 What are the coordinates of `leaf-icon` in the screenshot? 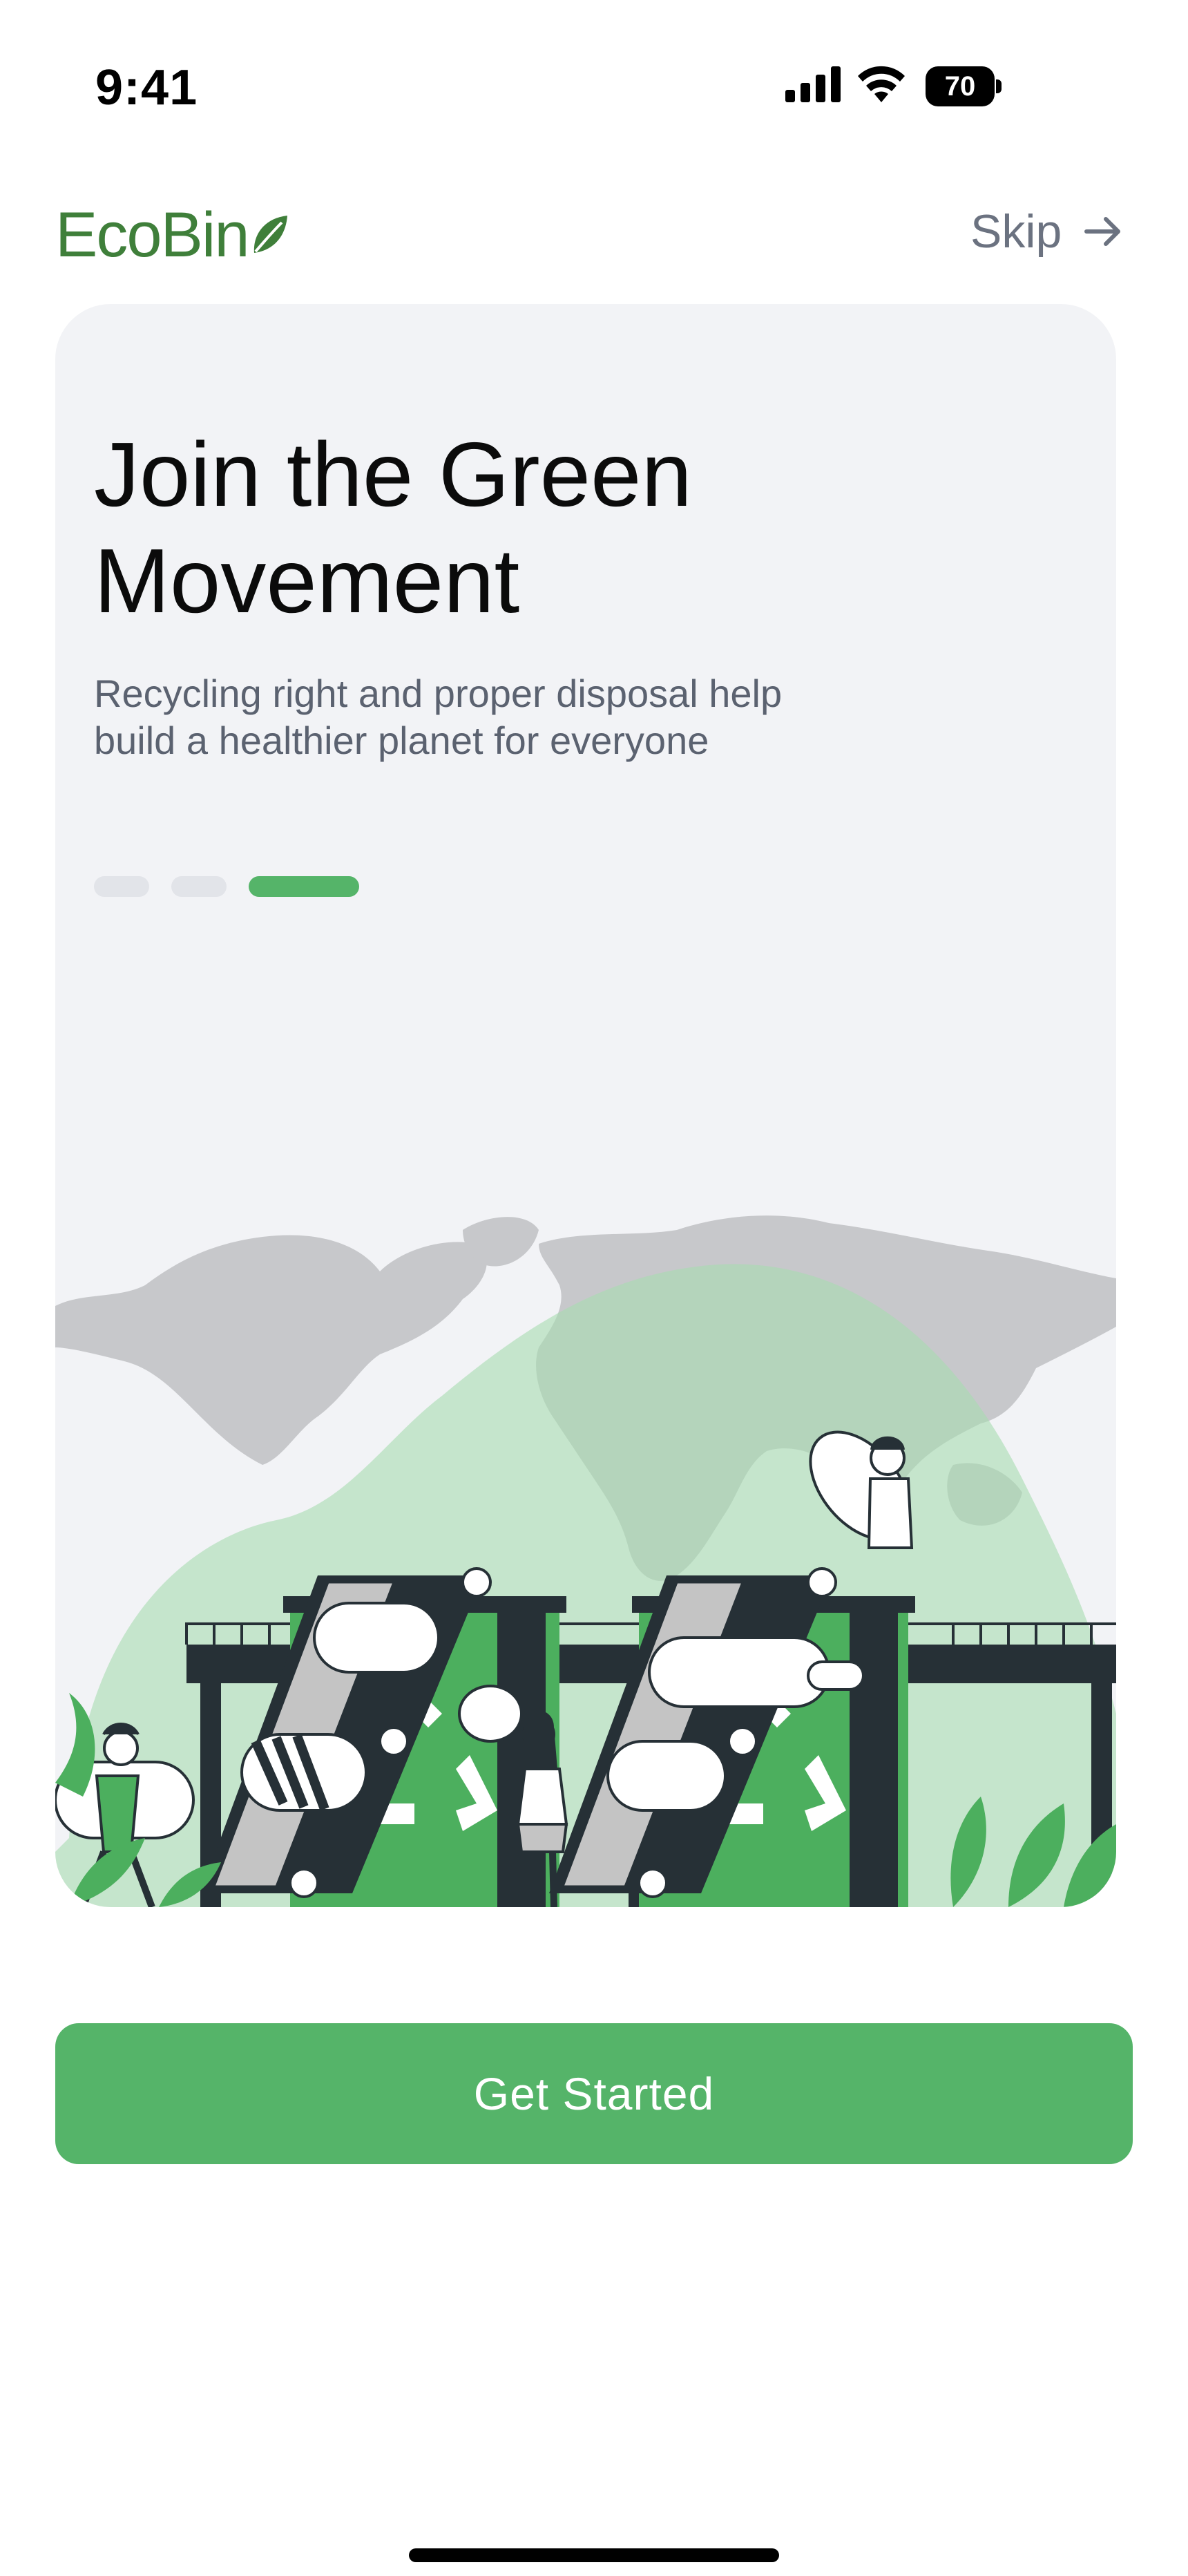 It's located at (270, 234).